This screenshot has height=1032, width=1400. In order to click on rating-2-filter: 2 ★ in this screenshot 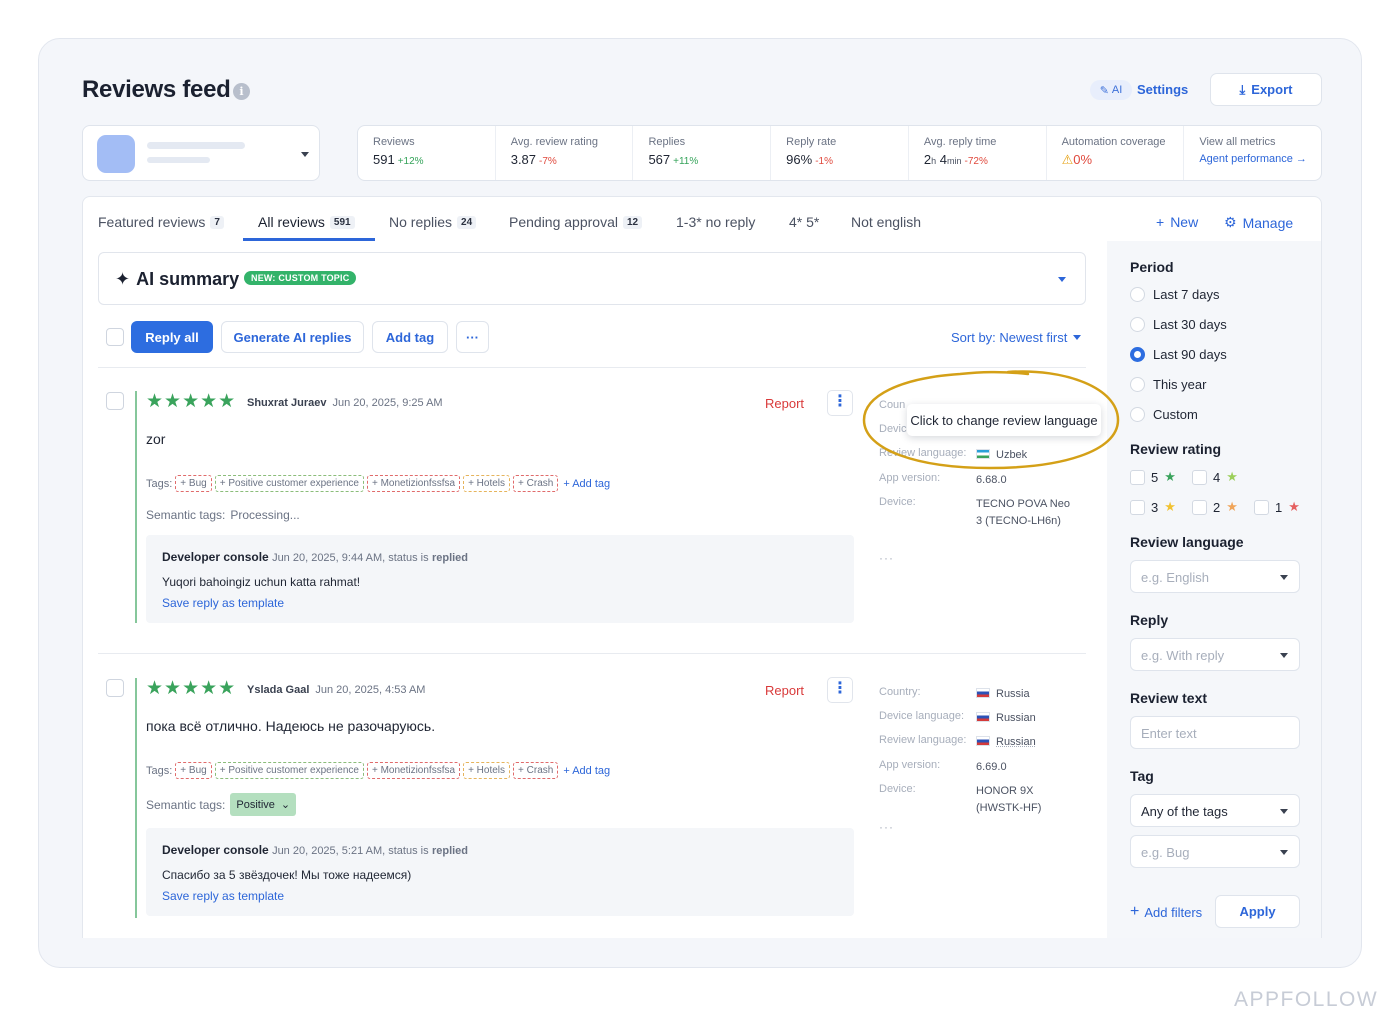, I will do `click(1215, 507)`.